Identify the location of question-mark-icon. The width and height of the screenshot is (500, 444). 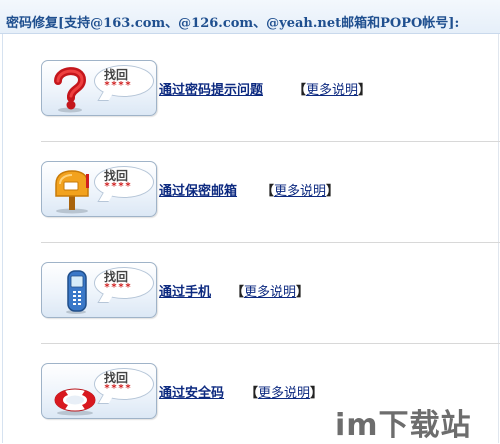
(70, 90).